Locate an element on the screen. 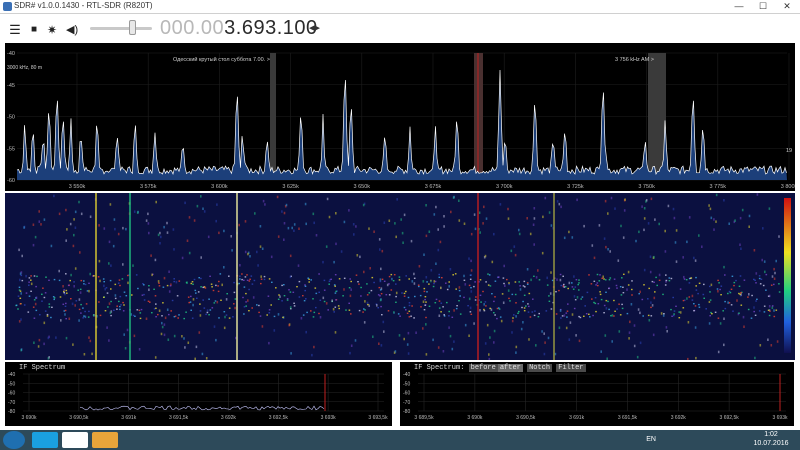 The image size is (800, 450). gear-icon: ✷ is located at coordinates (52, 30).